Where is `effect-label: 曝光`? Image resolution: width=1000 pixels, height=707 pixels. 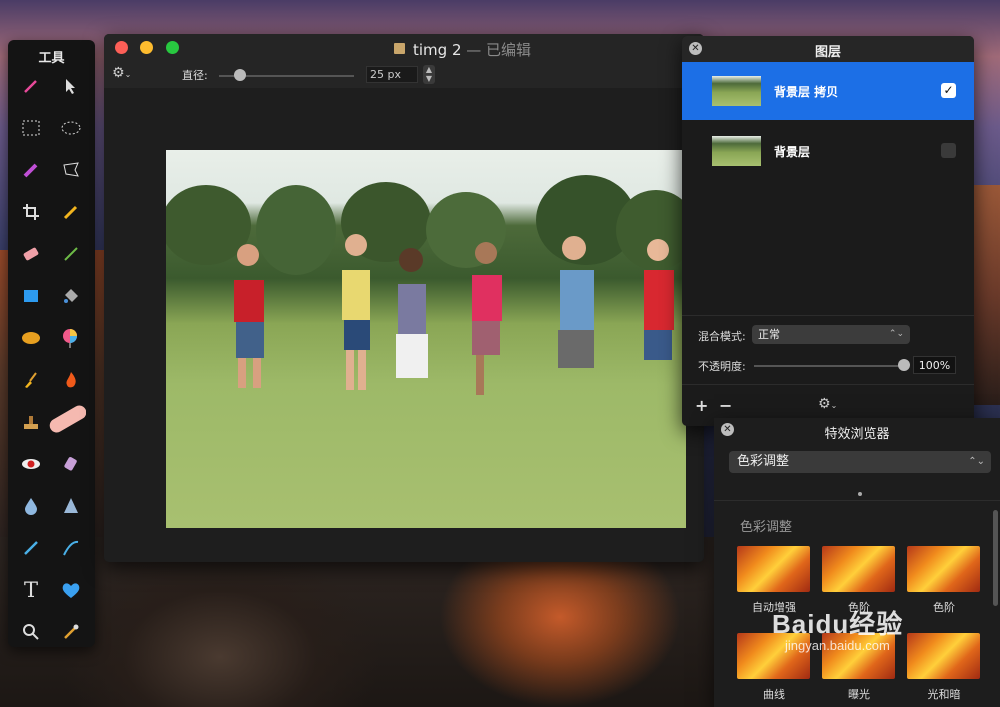
effect-label: 曝光 is located at coordinates (859, 694).